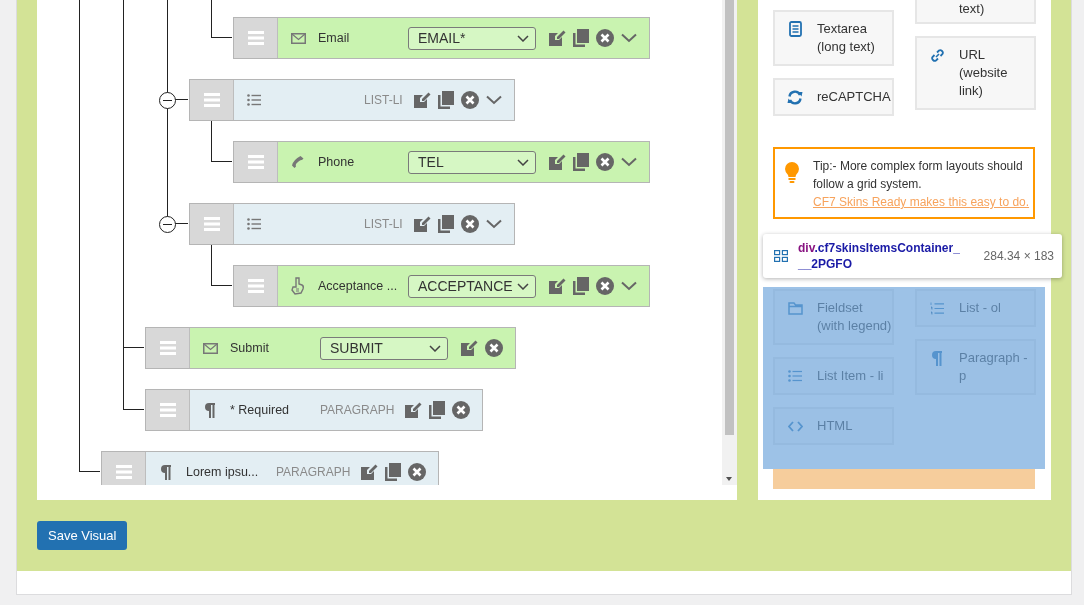 This screenshot has height=605, width=1084. I want to click on widget-button: Textarea (long text), so click(833, 38).